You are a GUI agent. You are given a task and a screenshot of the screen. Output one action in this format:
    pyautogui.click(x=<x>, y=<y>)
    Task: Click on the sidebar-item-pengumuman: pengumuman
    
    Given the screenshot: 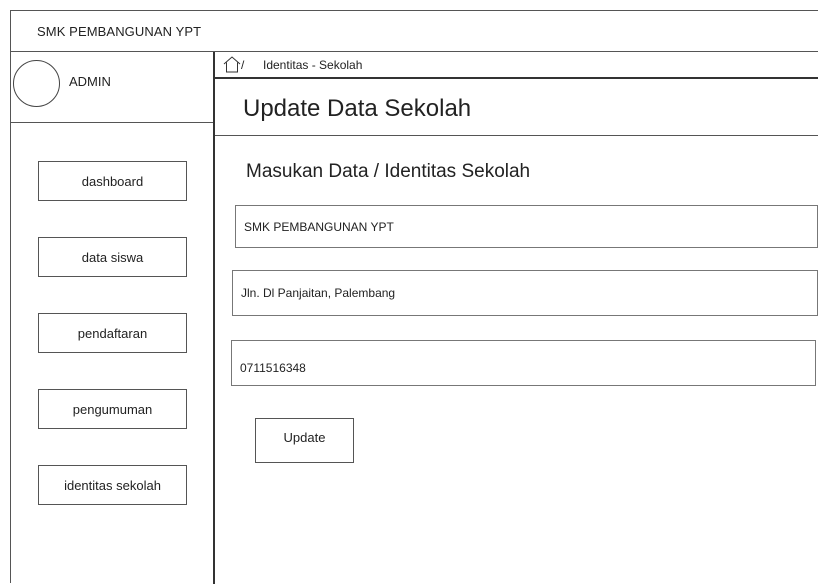 What is the action you would take?
    pyautogui.click(x=112, y=409)
    